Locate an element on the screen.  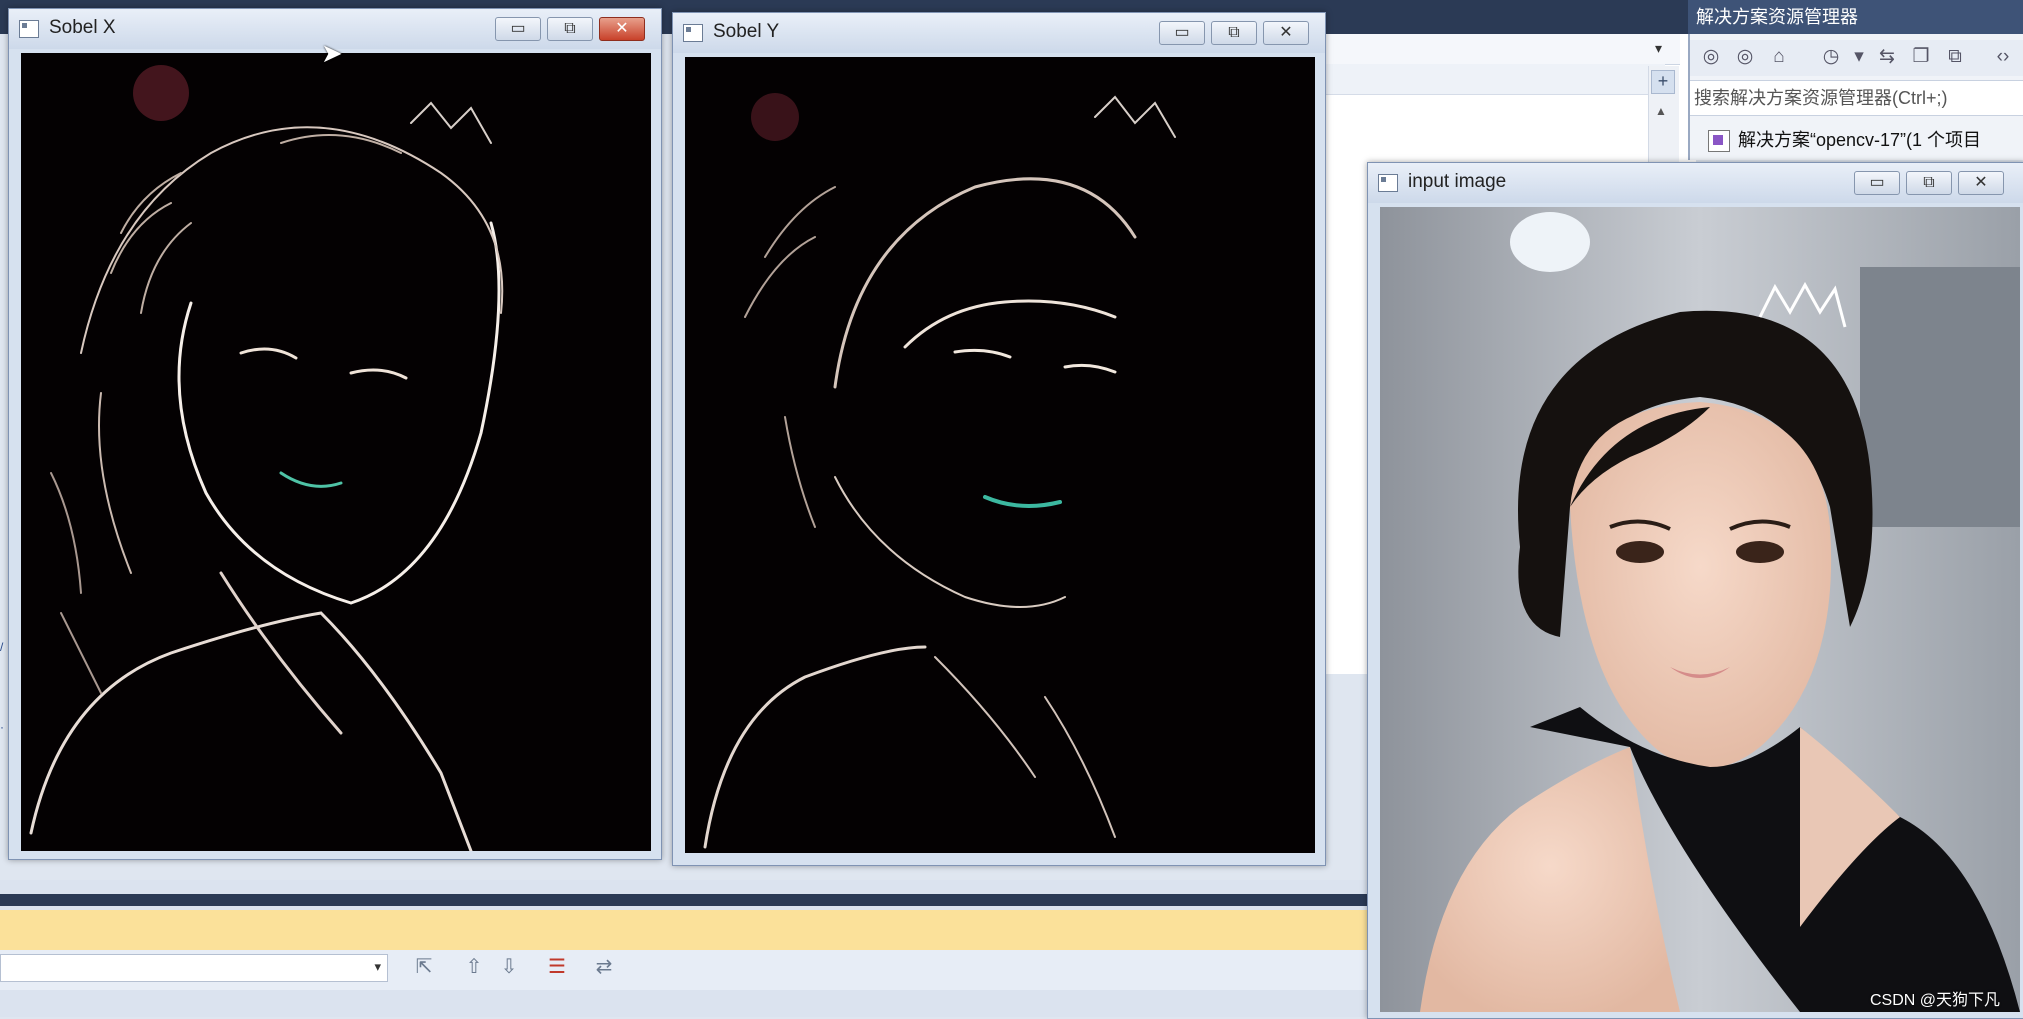
window-title: Sobel X is located at coordinates (82, 27).